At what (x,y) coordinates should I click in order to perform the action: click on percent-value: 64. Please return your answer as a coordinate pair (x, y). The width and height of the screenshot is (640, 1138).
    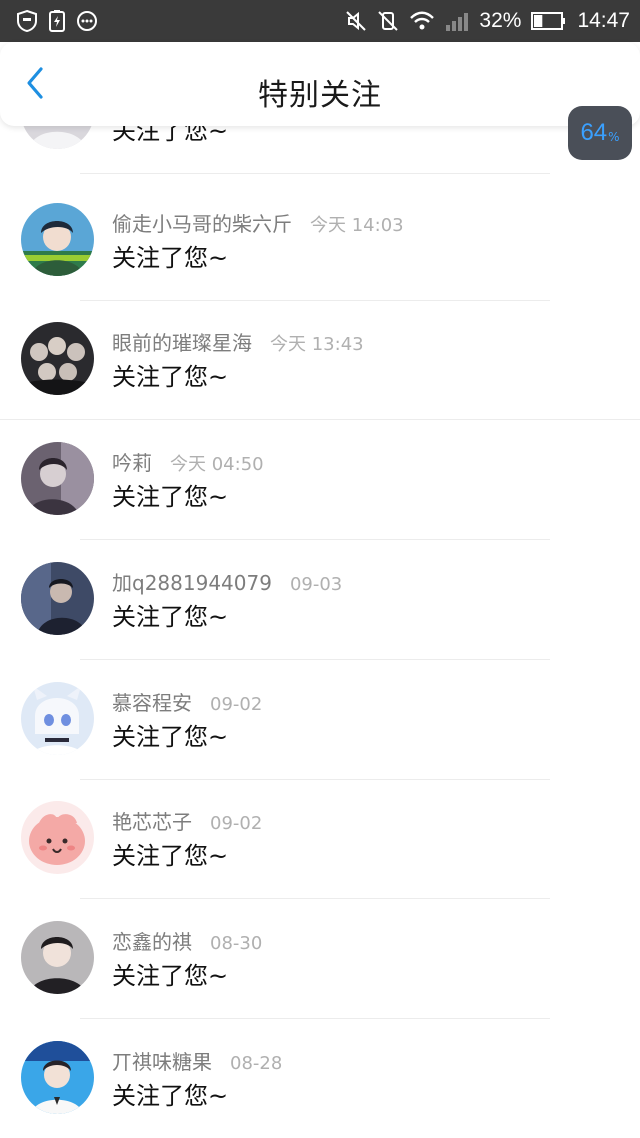
    Looking at the image, I should click on (594, 132).